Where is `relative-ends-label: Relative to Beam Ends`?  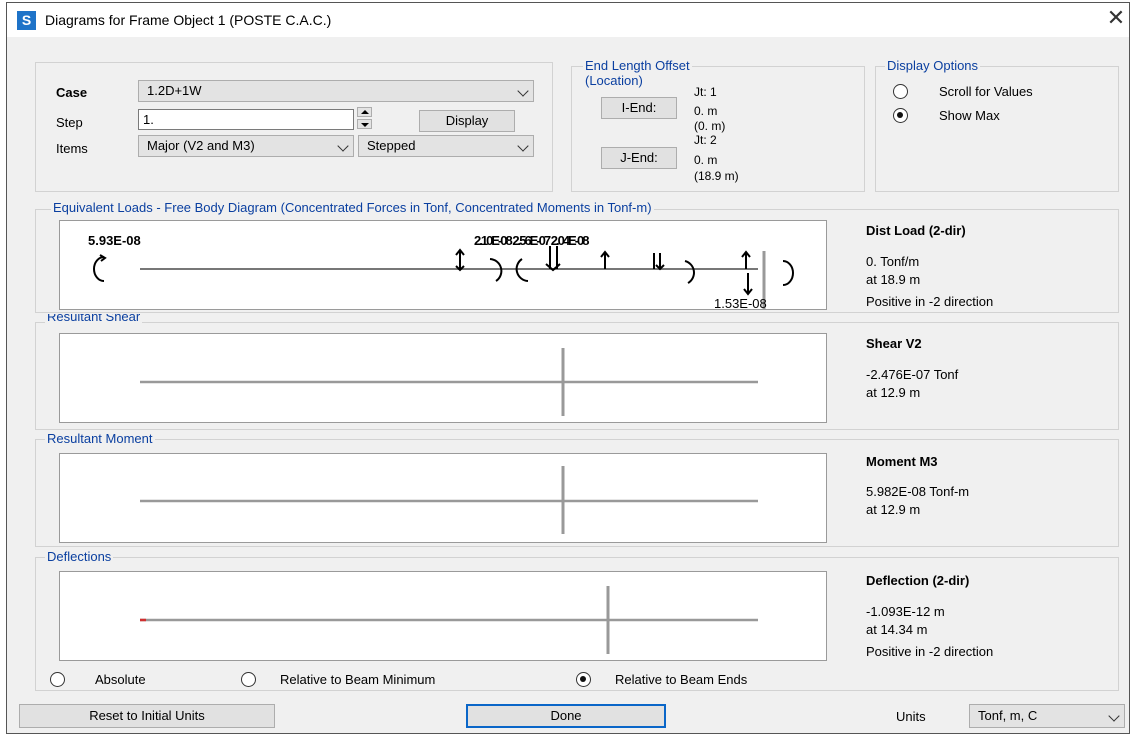 relative-ends-label: Relative to Beam Ends is located at coordinates (681, 679).